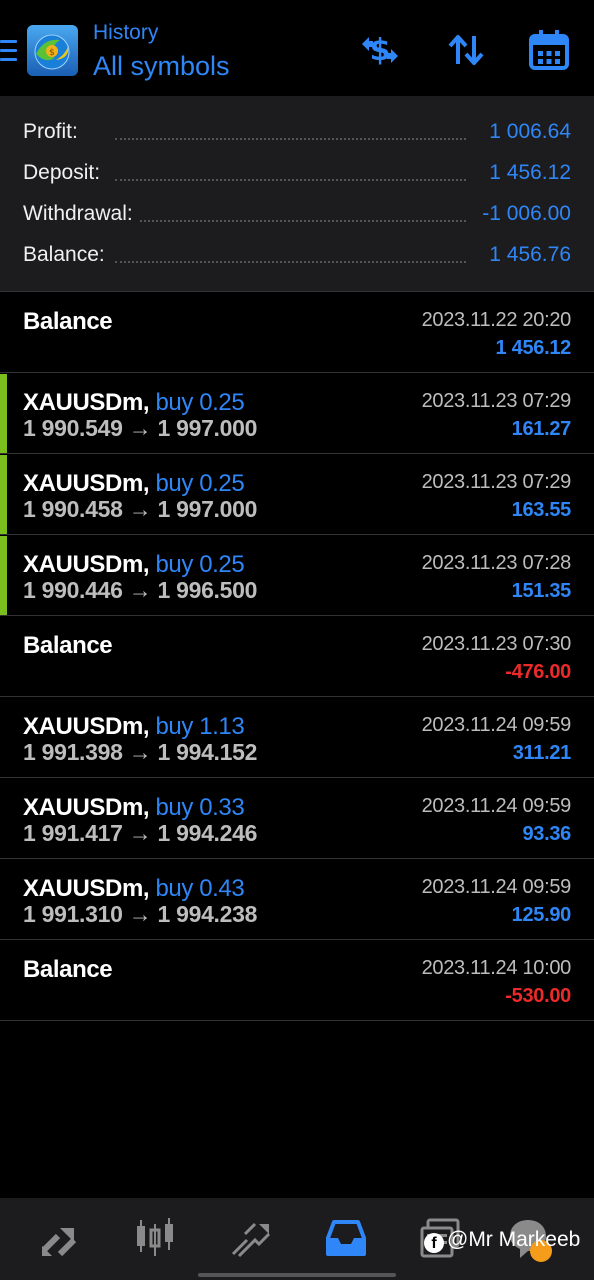 Image resolution: width=594 pixels, height=1280 pixels. I want to click on row-prices: 1 991.398 → 1 994.152, so click(140, 752).